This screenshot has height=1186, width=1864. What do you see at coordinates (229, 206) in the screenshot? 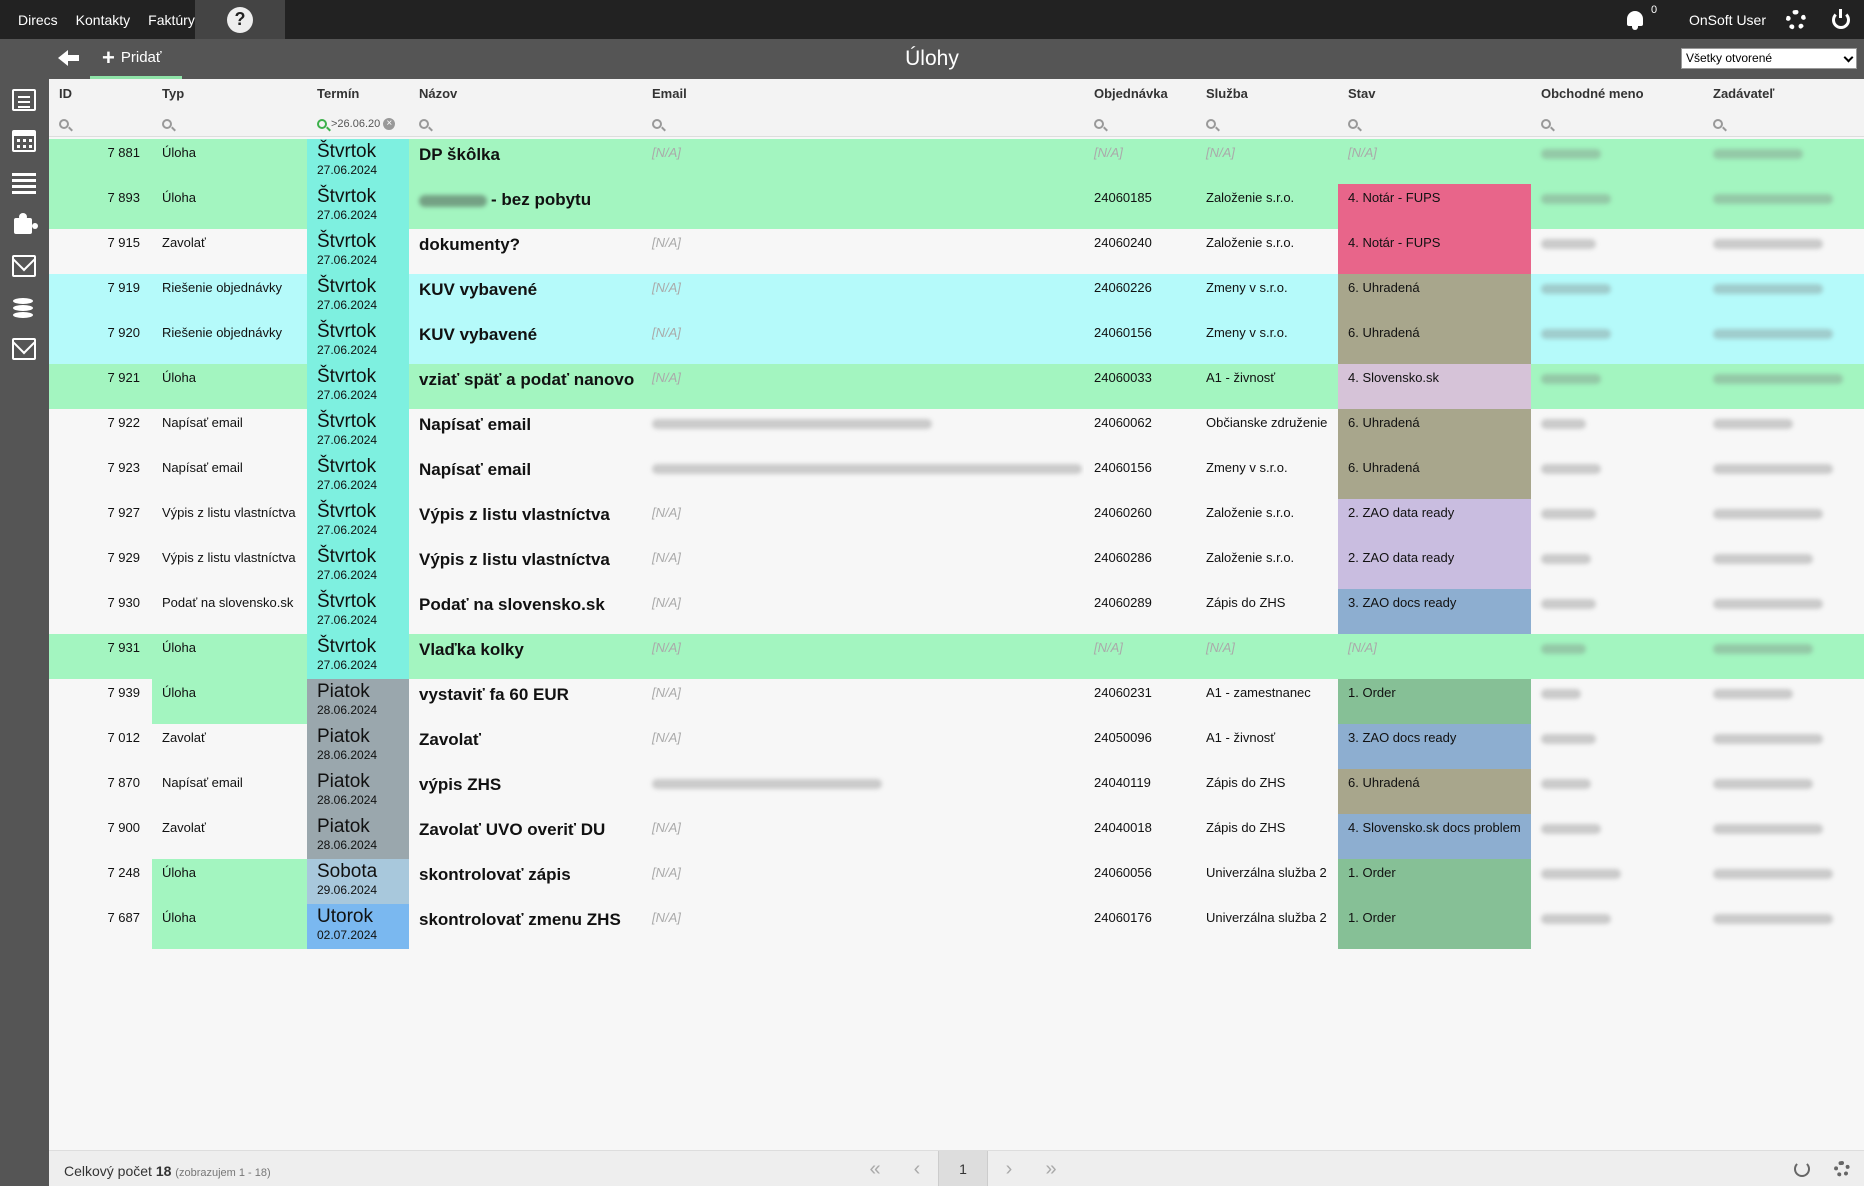
I see `cell-typ: Úloha` at bounding box center [229, 206].